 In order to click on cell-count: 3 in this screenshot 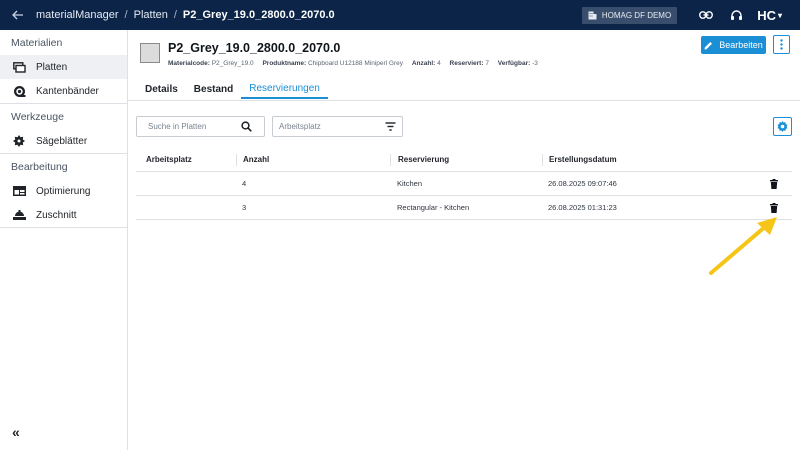, I will do `click(244, 207)`.